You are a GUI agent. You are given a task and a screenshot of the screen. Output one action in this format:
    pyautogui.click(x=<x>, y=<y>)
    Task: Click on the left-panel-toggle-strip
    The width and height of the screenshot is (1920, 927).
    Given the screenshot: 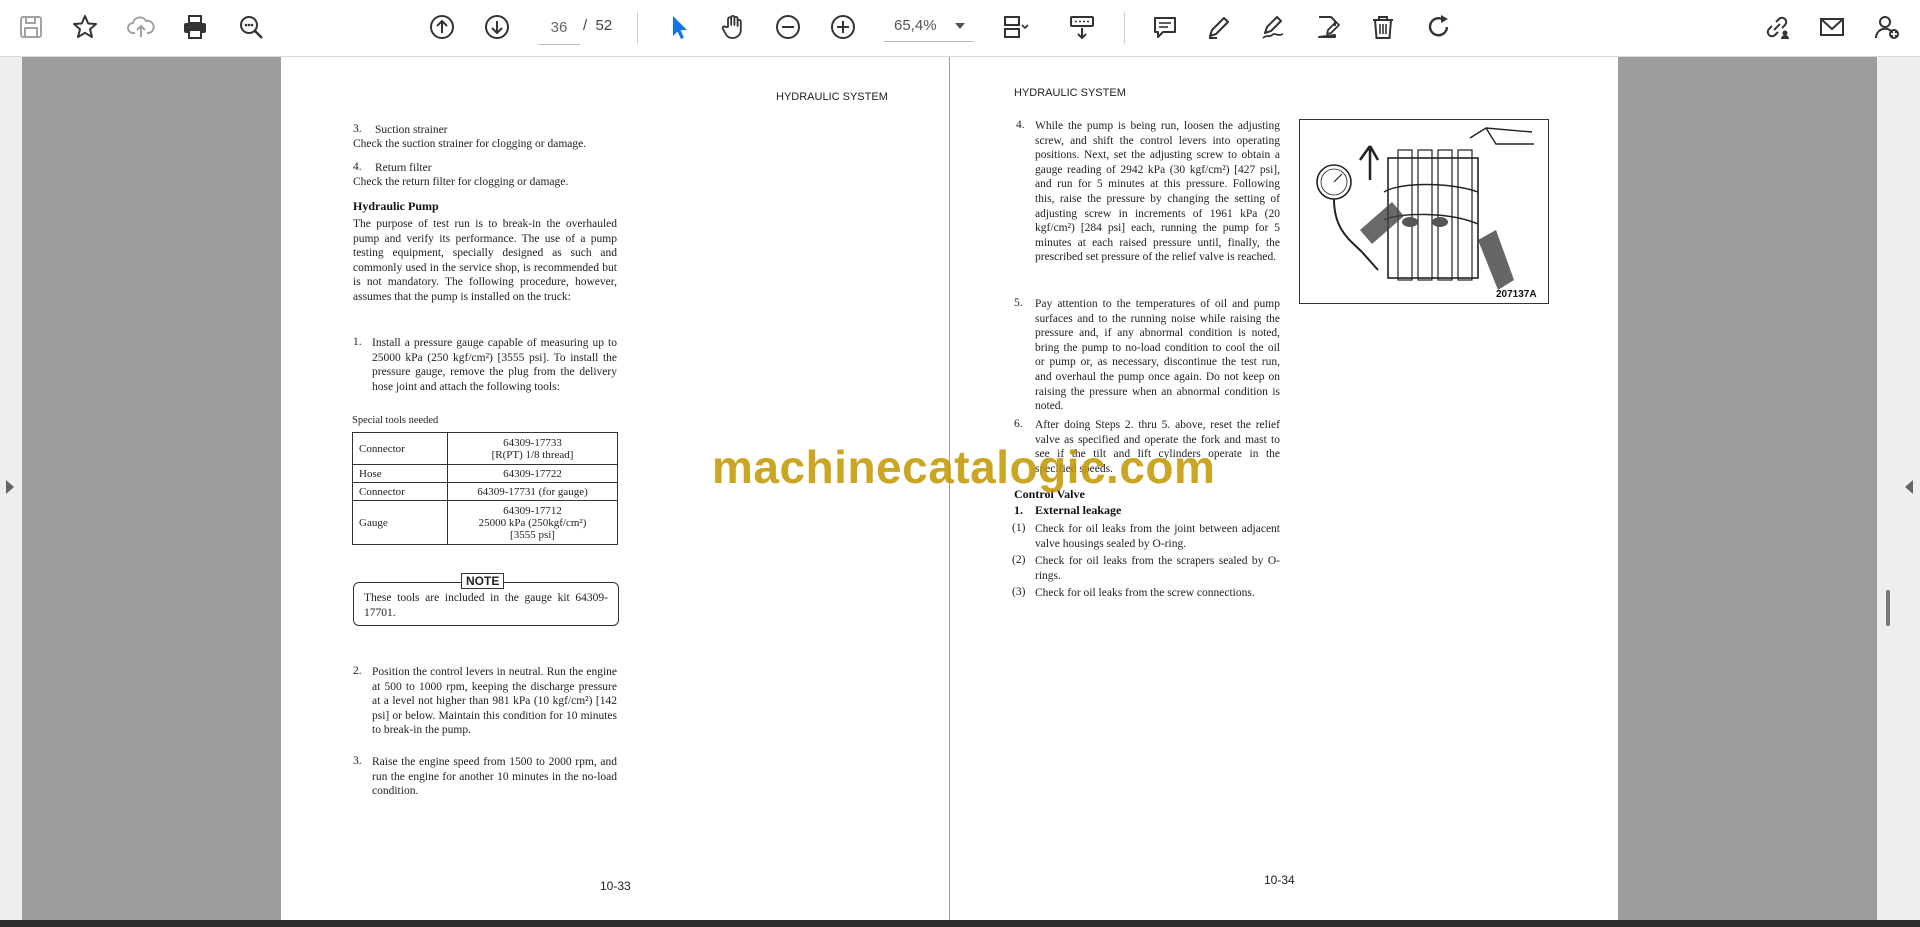 What is the action you would take?
    pyautogui.click(x=11, y=488)
    